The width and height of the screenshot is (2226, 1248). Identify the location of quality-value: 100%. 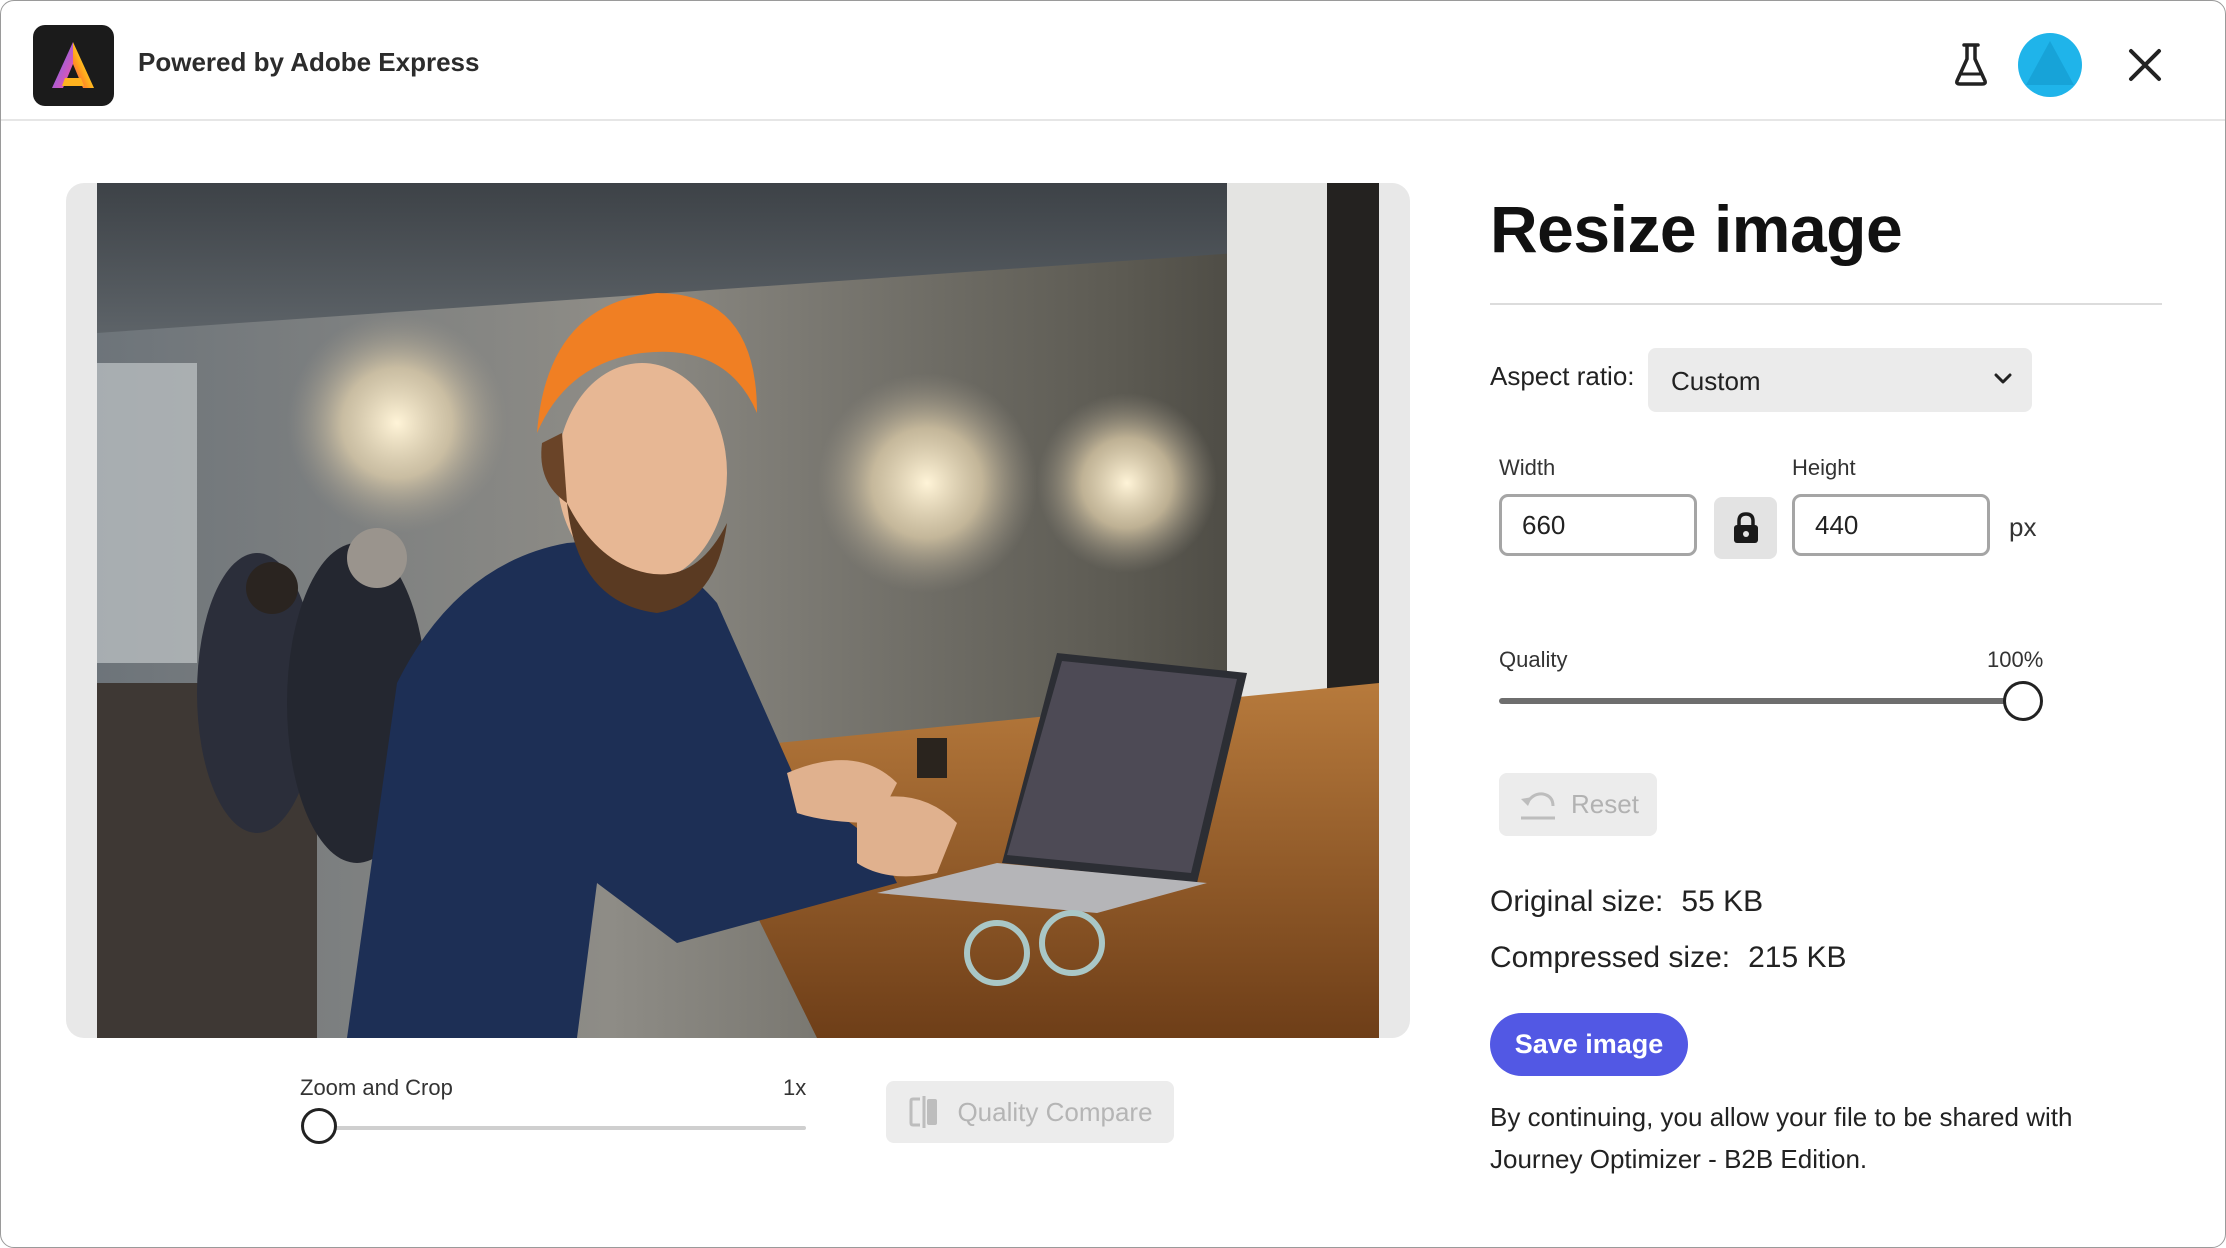
(2015, 659).